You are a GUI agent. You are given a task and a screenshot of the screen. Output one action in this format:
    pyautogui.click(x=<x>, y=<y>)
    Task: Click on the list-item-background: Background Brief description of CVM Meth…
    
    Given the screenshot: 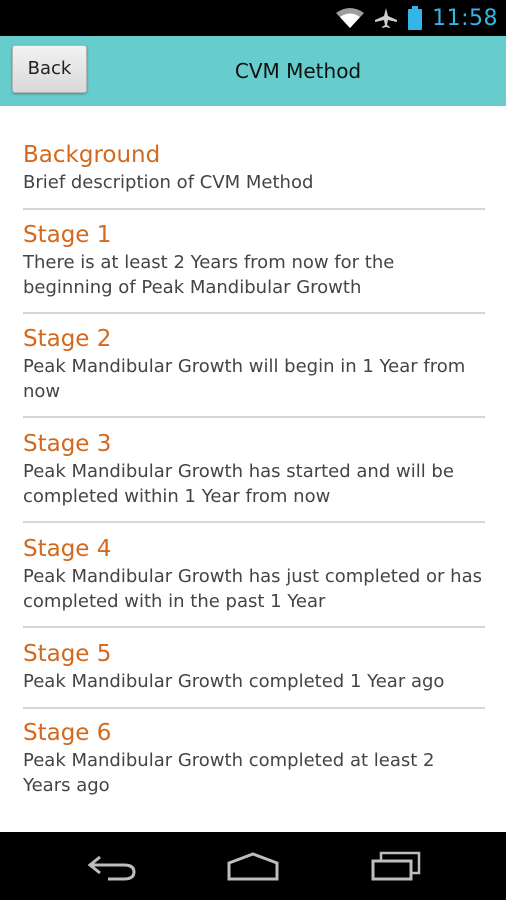 What is the action you would take?
    pyautogui.click(x=254, y=175)
    